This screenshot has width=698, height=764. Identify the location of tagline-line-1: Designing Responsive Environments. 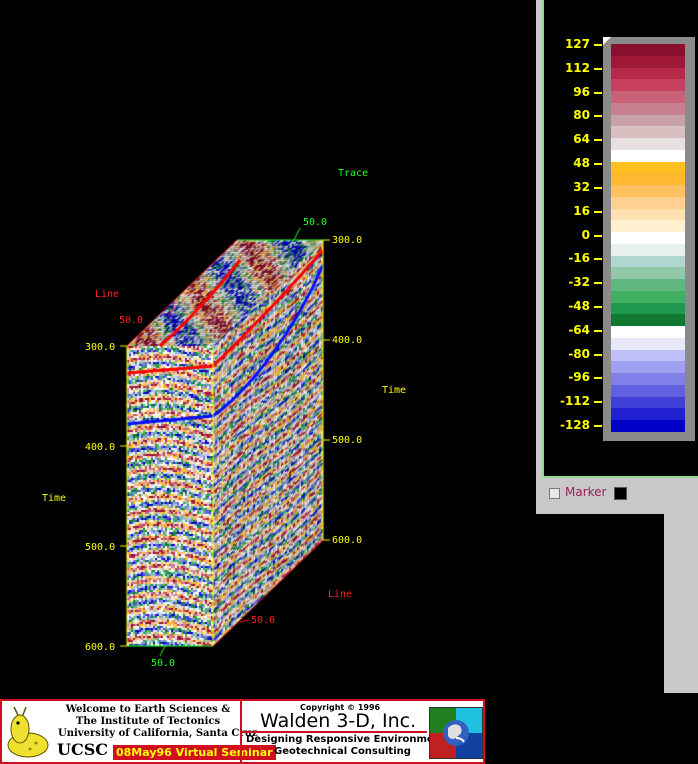
(349, 739).